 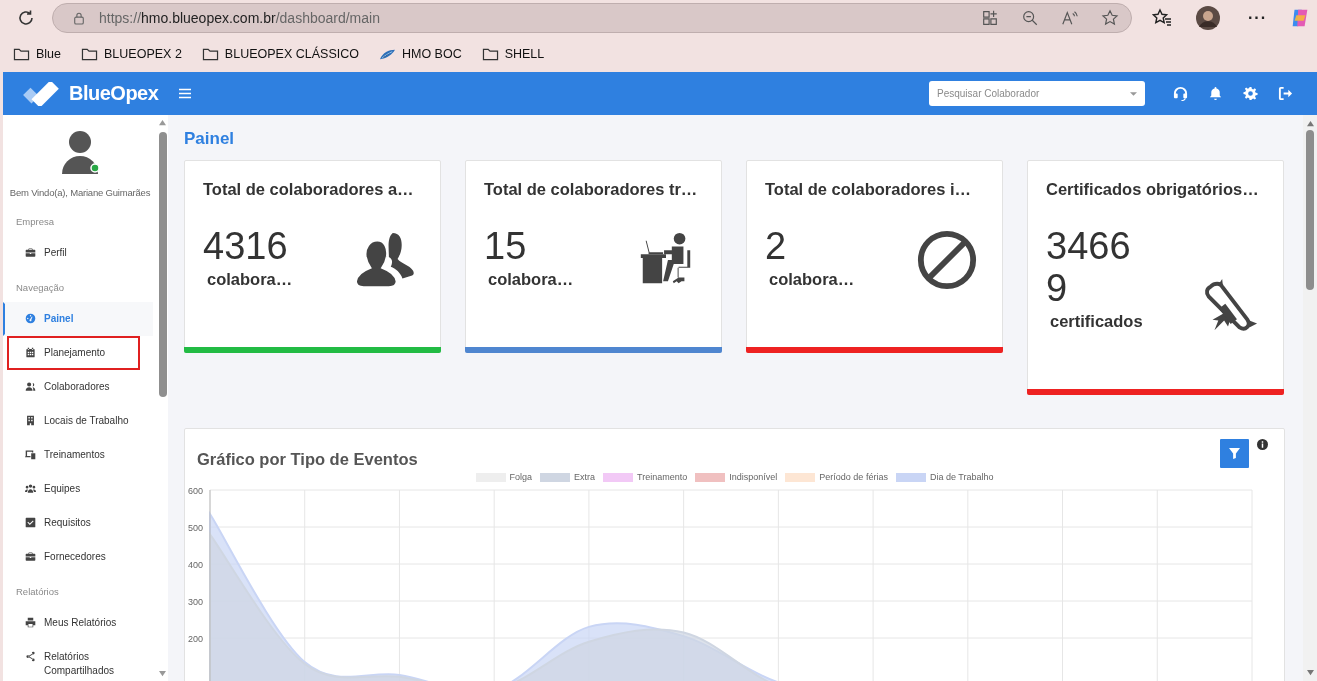 I want to click on y-tick-label: 600, so click(x=195, y=490).